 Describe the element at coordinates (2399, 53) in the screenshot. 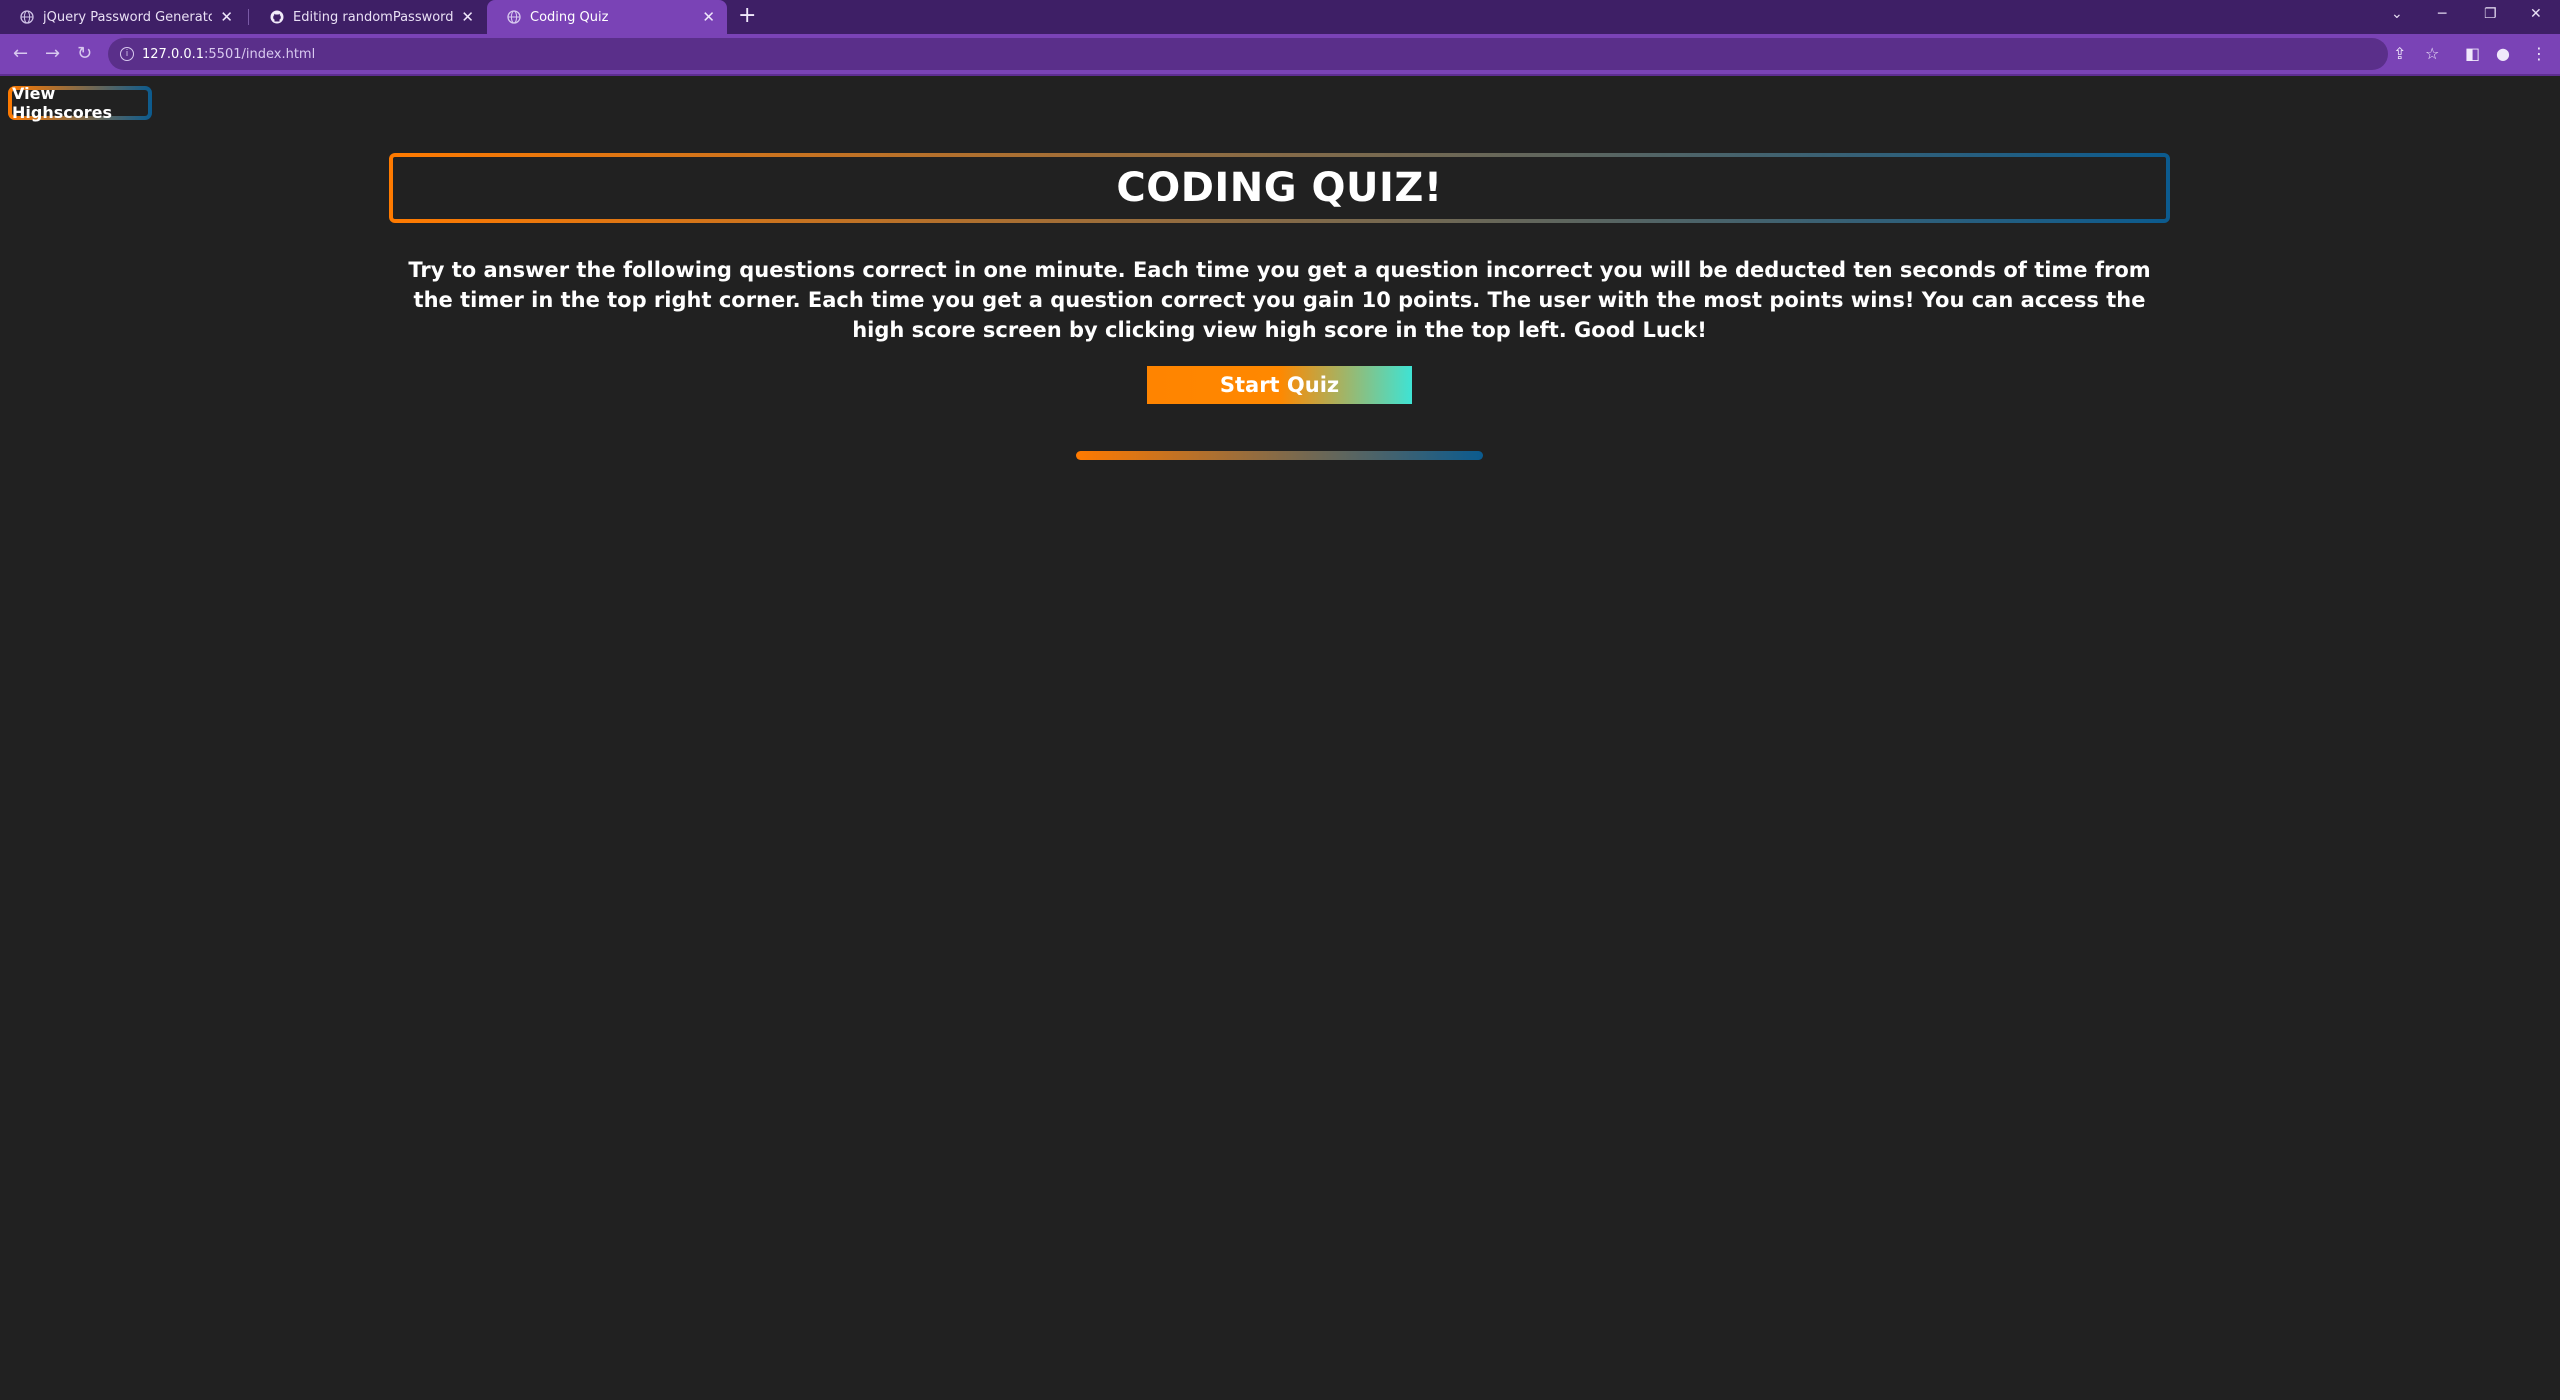

I see `share-icon: ⇪` at that location.